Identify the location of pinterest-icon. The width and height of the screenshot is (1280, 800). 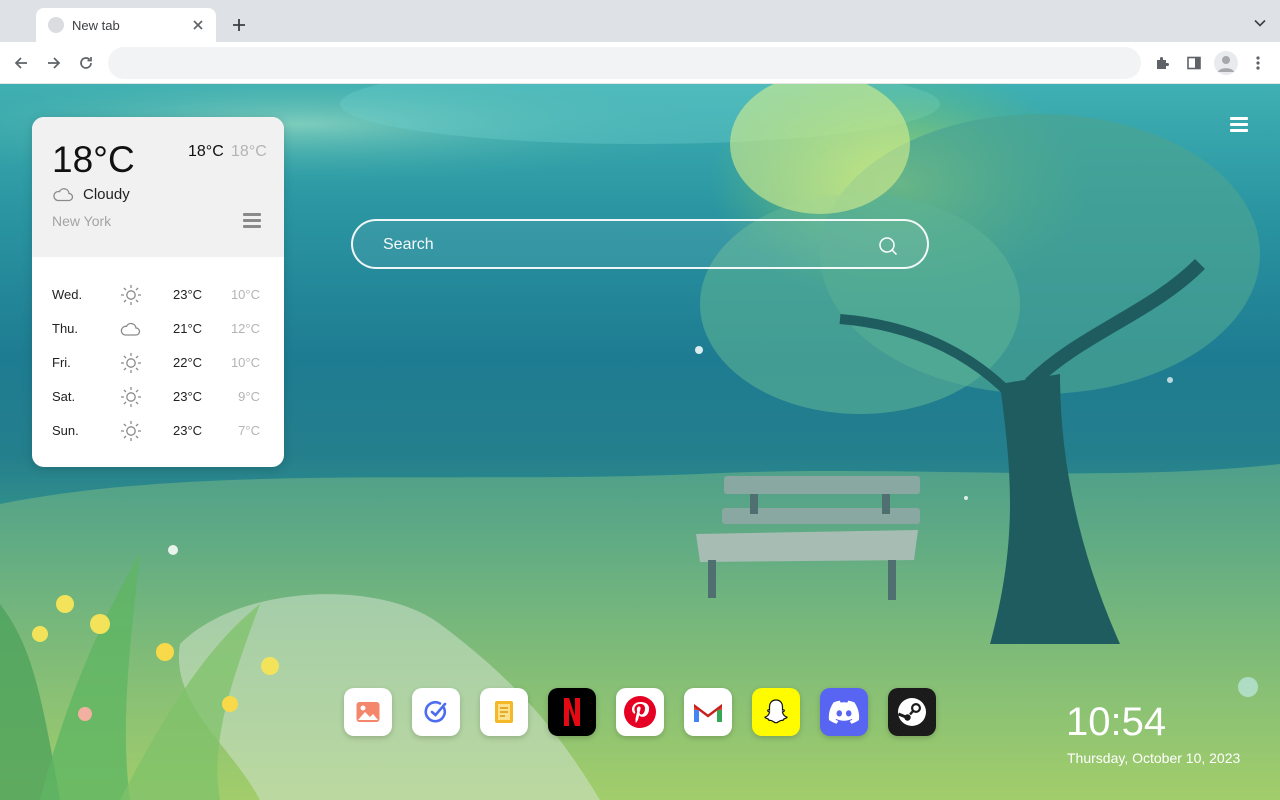
(640, 712).